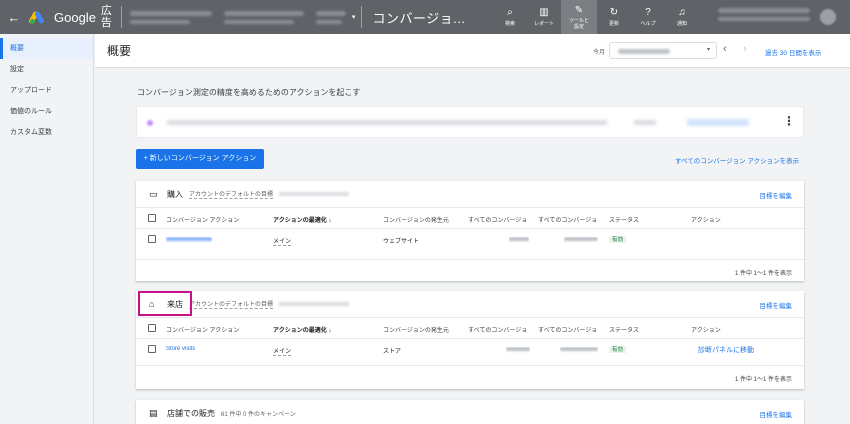  I want to click on page-header: 概要 今月 ▾ ‹ › 過去 30 日間を表示, so click(472, 51).